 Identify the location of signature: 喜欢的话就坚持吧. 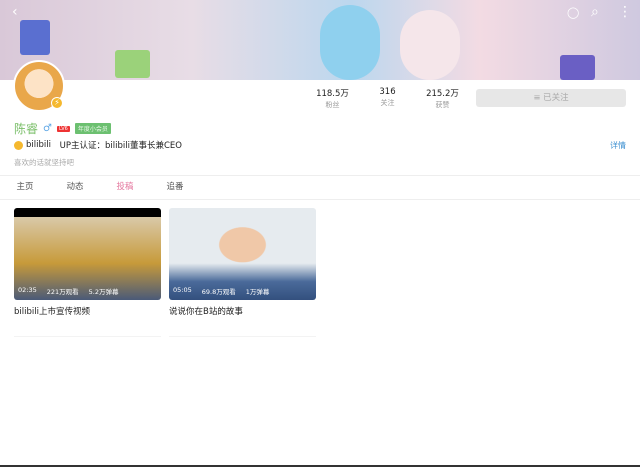
(44, 162).